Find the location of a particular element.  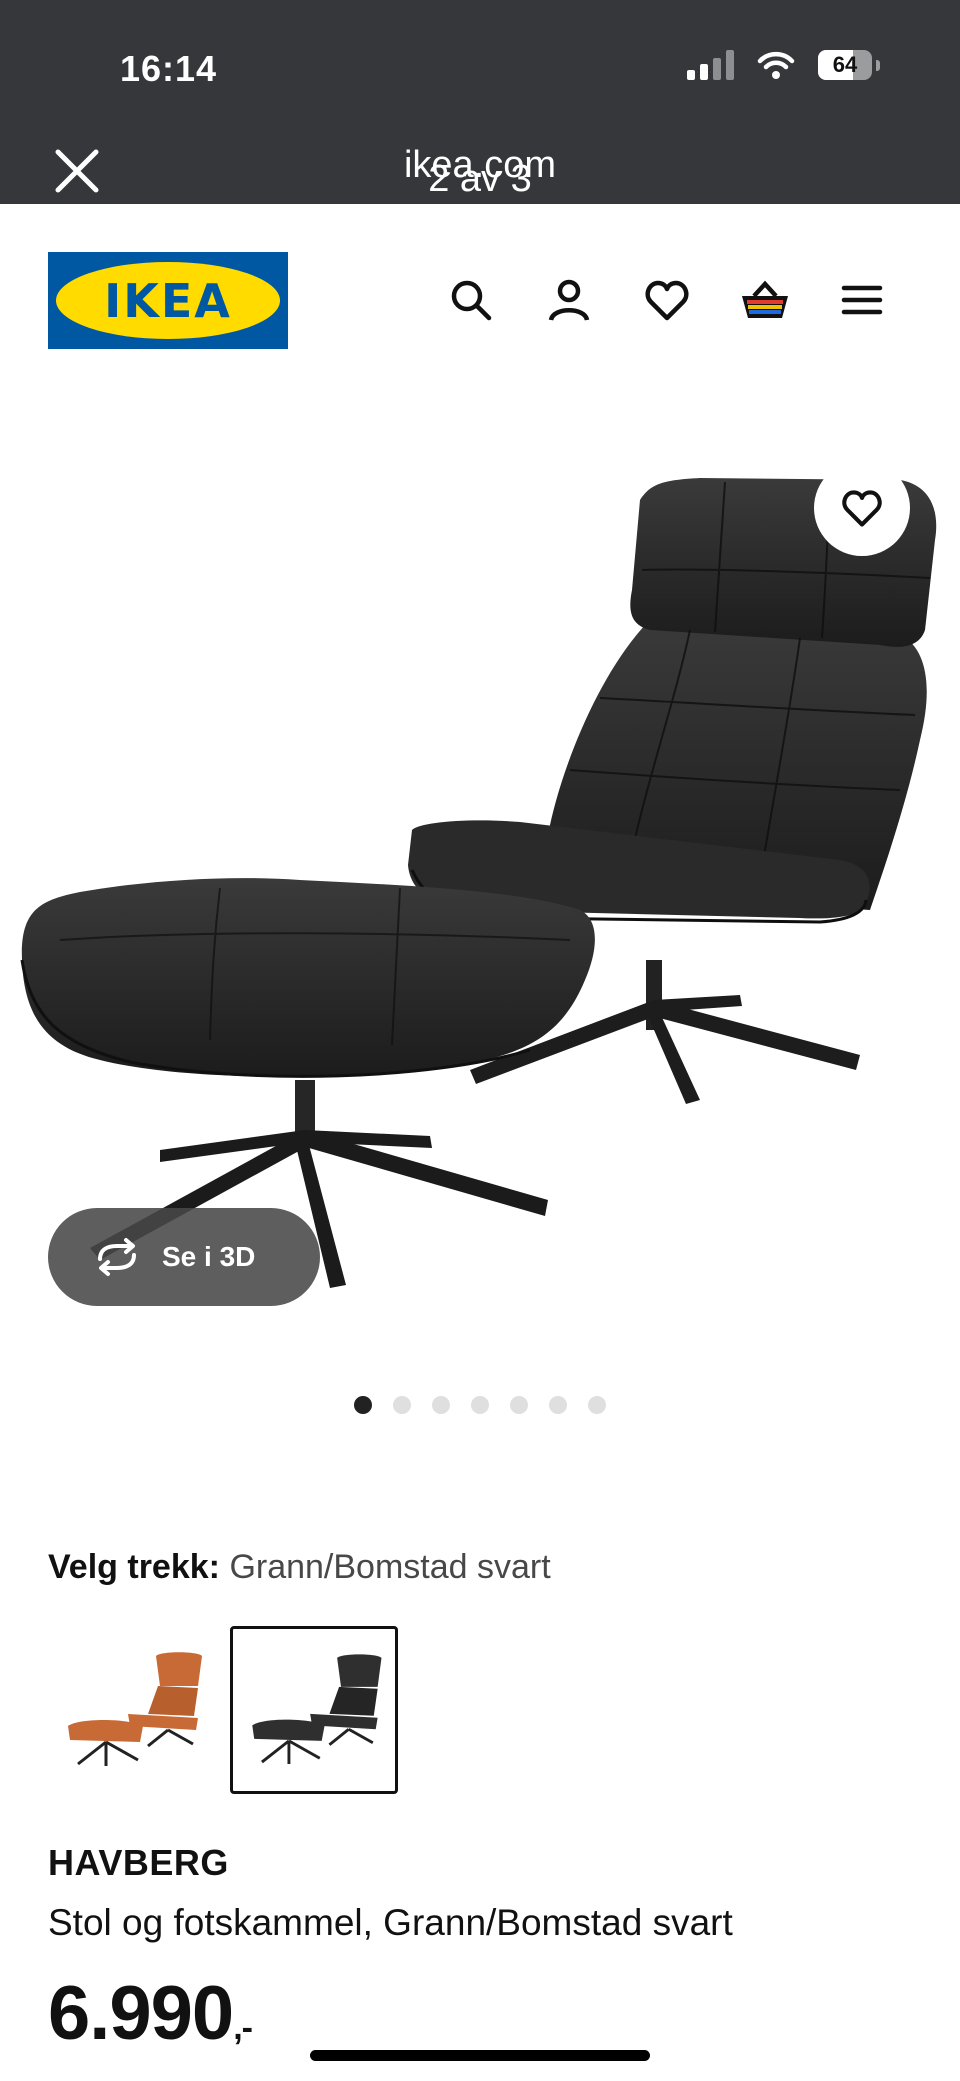

chair-thumbnail-black is located at coordinates (317, 1709).